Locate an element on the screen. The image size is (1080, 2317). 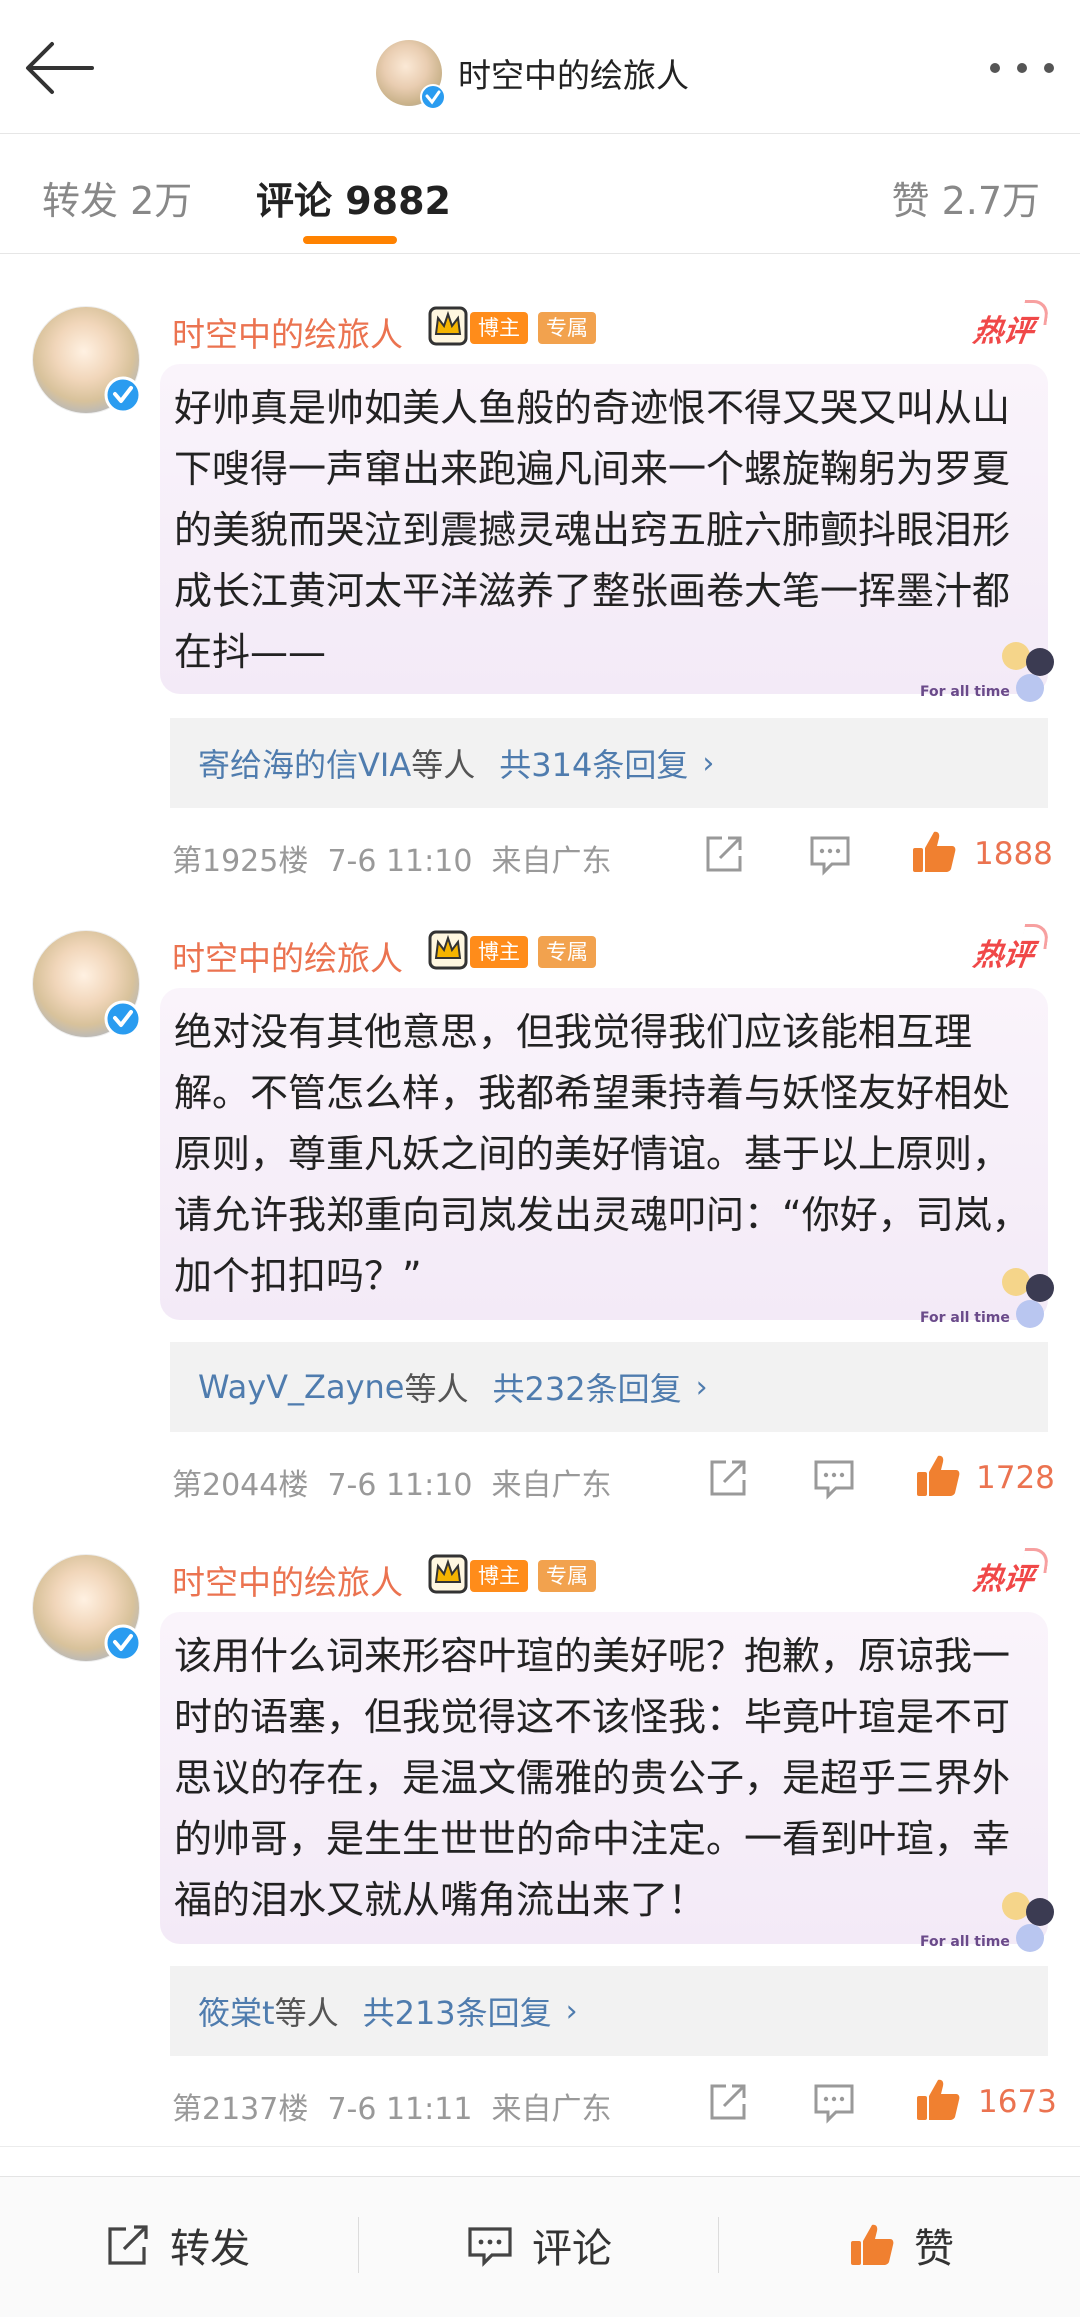
comment-meta: 第1925楼 7-6 11:10 来自广东 is located at coordinates (392, 861).